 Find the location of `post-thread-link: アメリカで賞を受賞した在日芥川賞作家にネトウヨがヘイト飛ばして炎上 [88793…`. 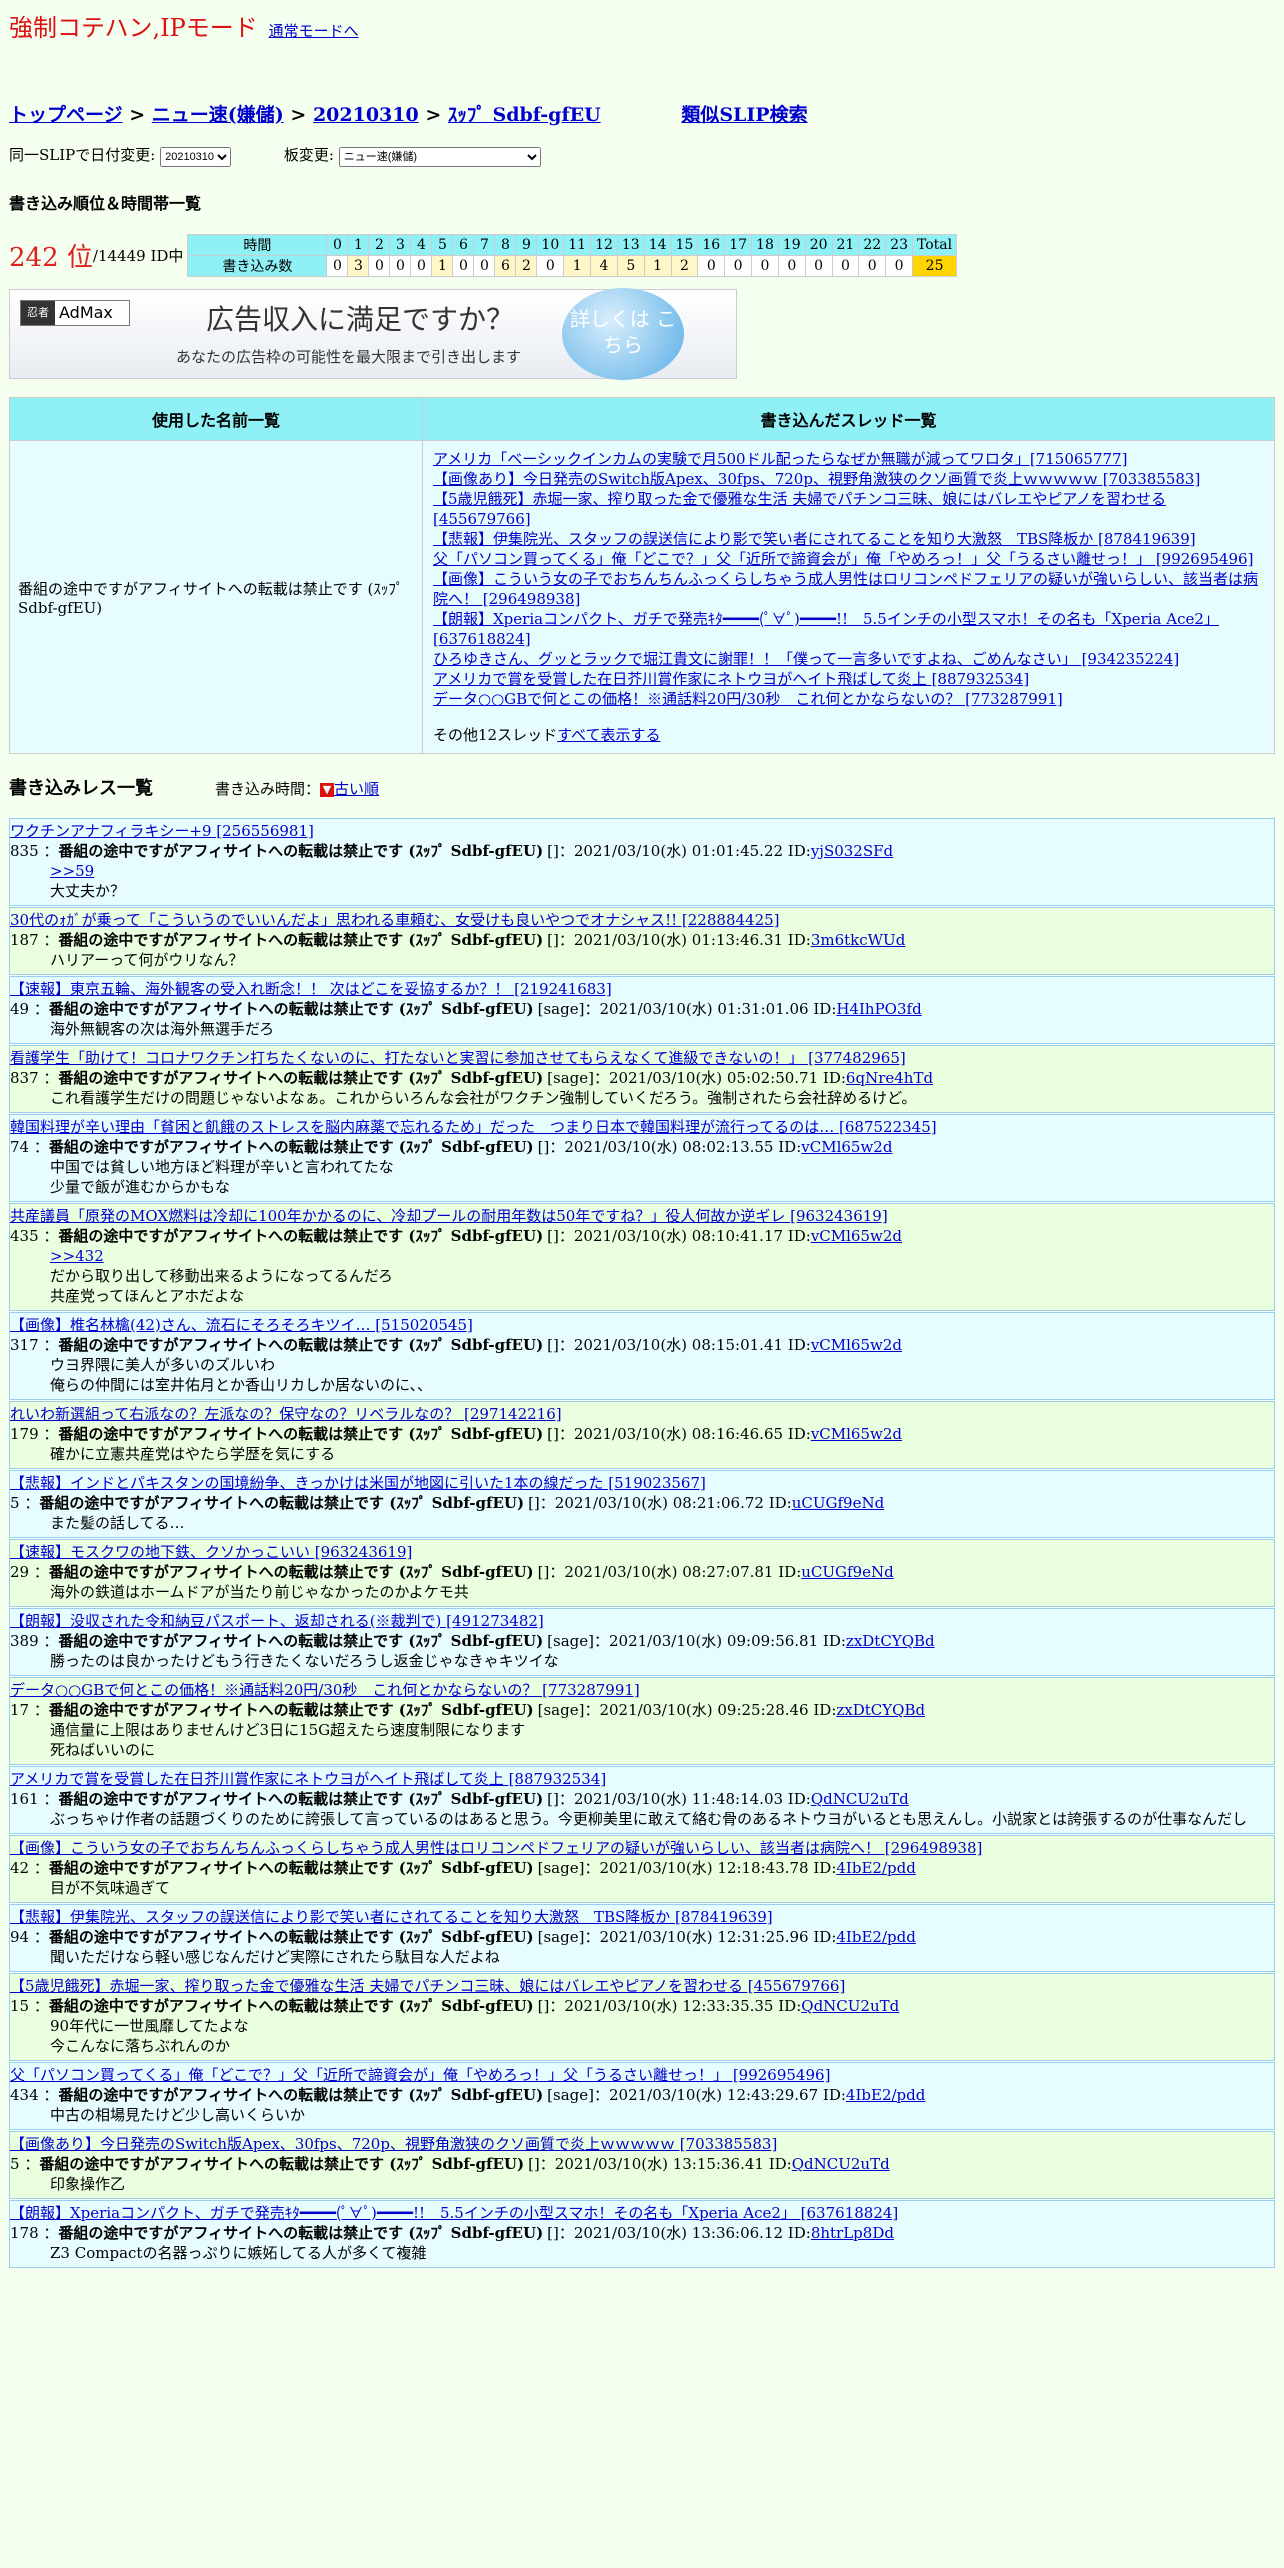

post-thread-link: アメリカで賞を受賞した在日芥川賞作家にネトウヨがヘイト飛ばして炎上 [88793… is located at coordinates (642, 1779).